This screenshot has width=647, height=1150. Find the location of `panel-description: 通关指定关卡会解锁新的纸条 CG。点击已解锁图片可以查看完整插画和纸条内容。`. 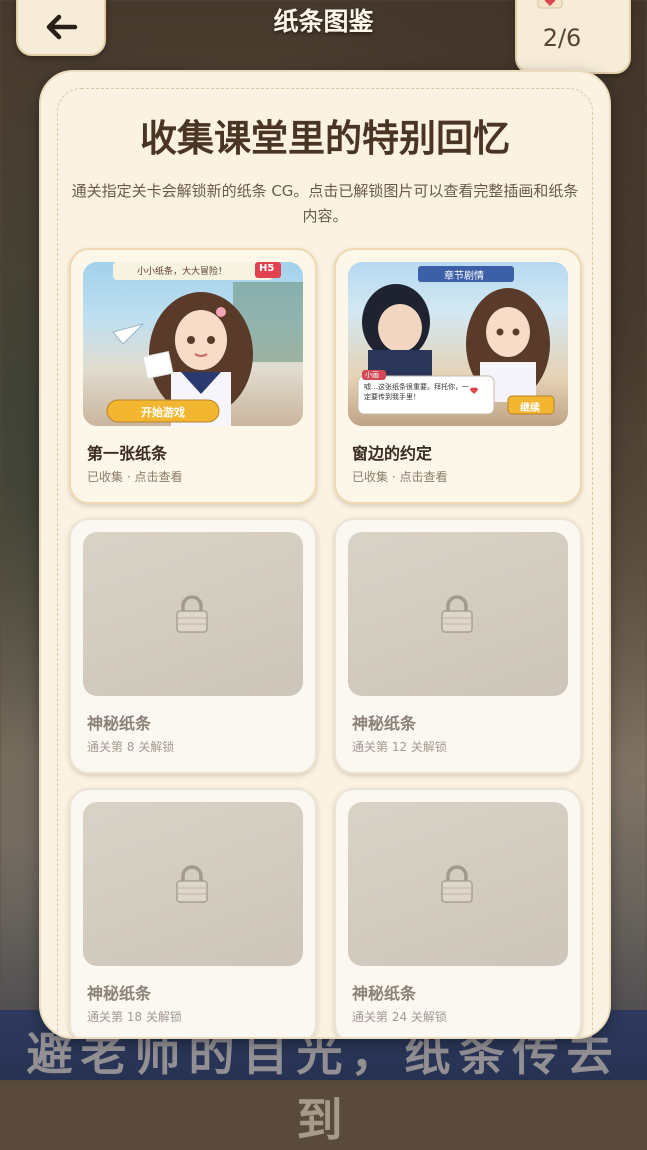

panel-description: 通关指定关卡会解锁新的纸条 CG。点击已解锁图片可以查看完整插画和纸条内容。 is located at coordinates (325, 203).